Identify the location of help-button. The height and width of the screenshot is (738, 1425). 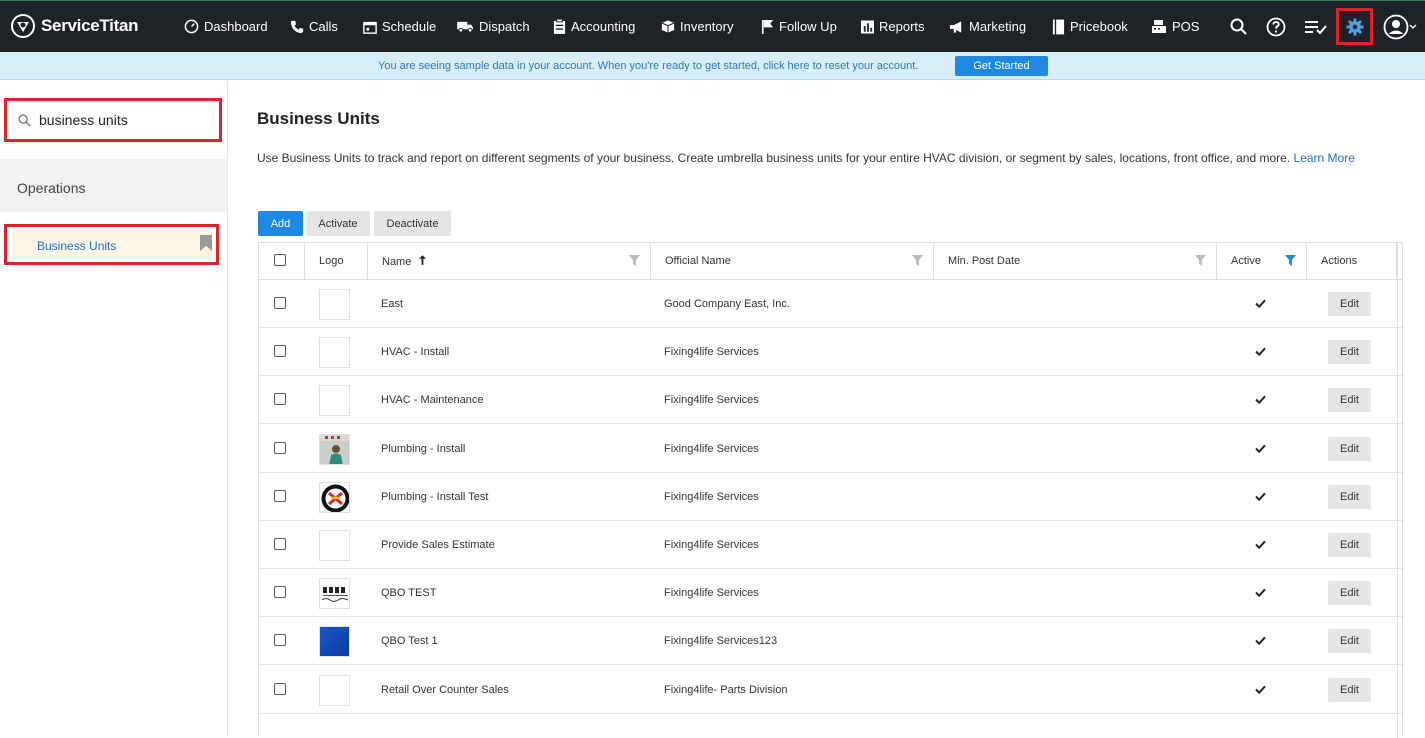
(1276, 27).